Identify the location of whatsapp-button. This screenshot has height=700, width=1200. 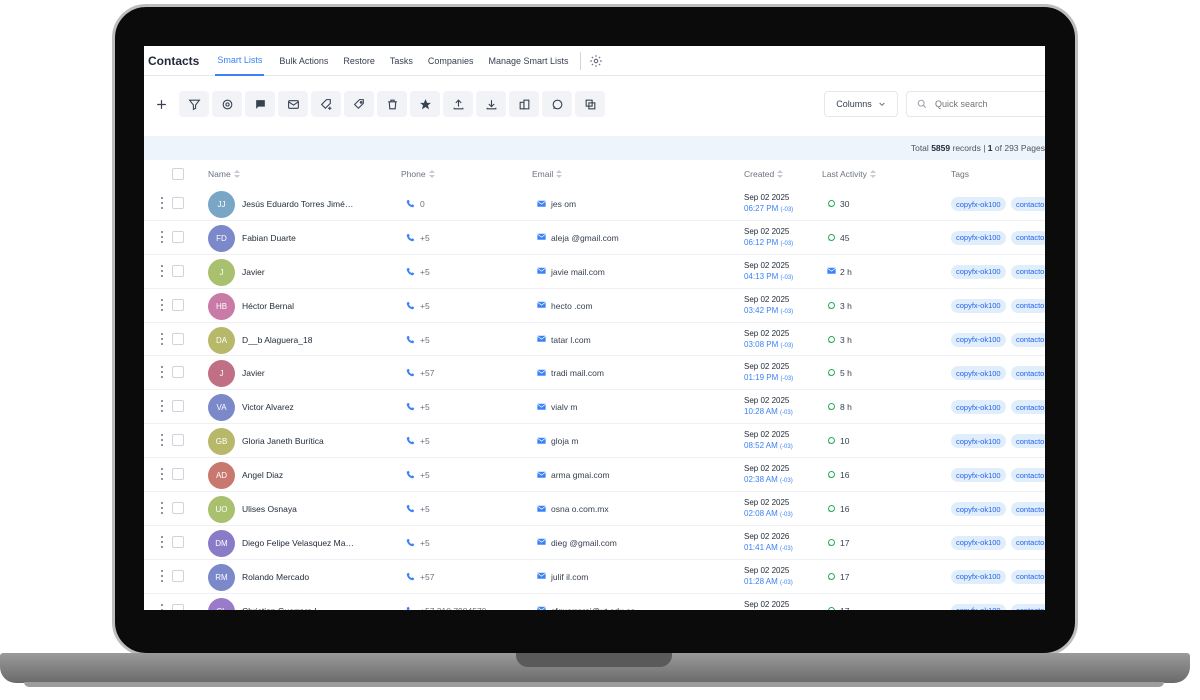
(557, 104).